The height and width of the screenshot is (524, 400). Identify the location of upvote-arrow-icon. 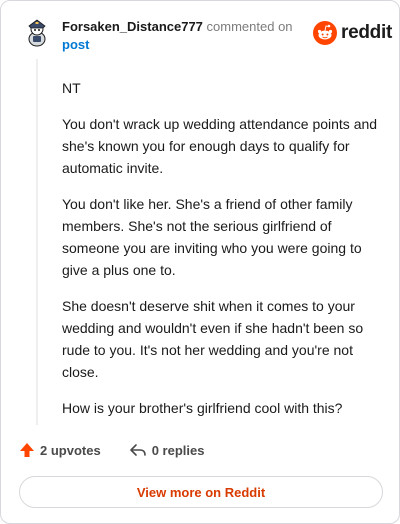
(27, 450).